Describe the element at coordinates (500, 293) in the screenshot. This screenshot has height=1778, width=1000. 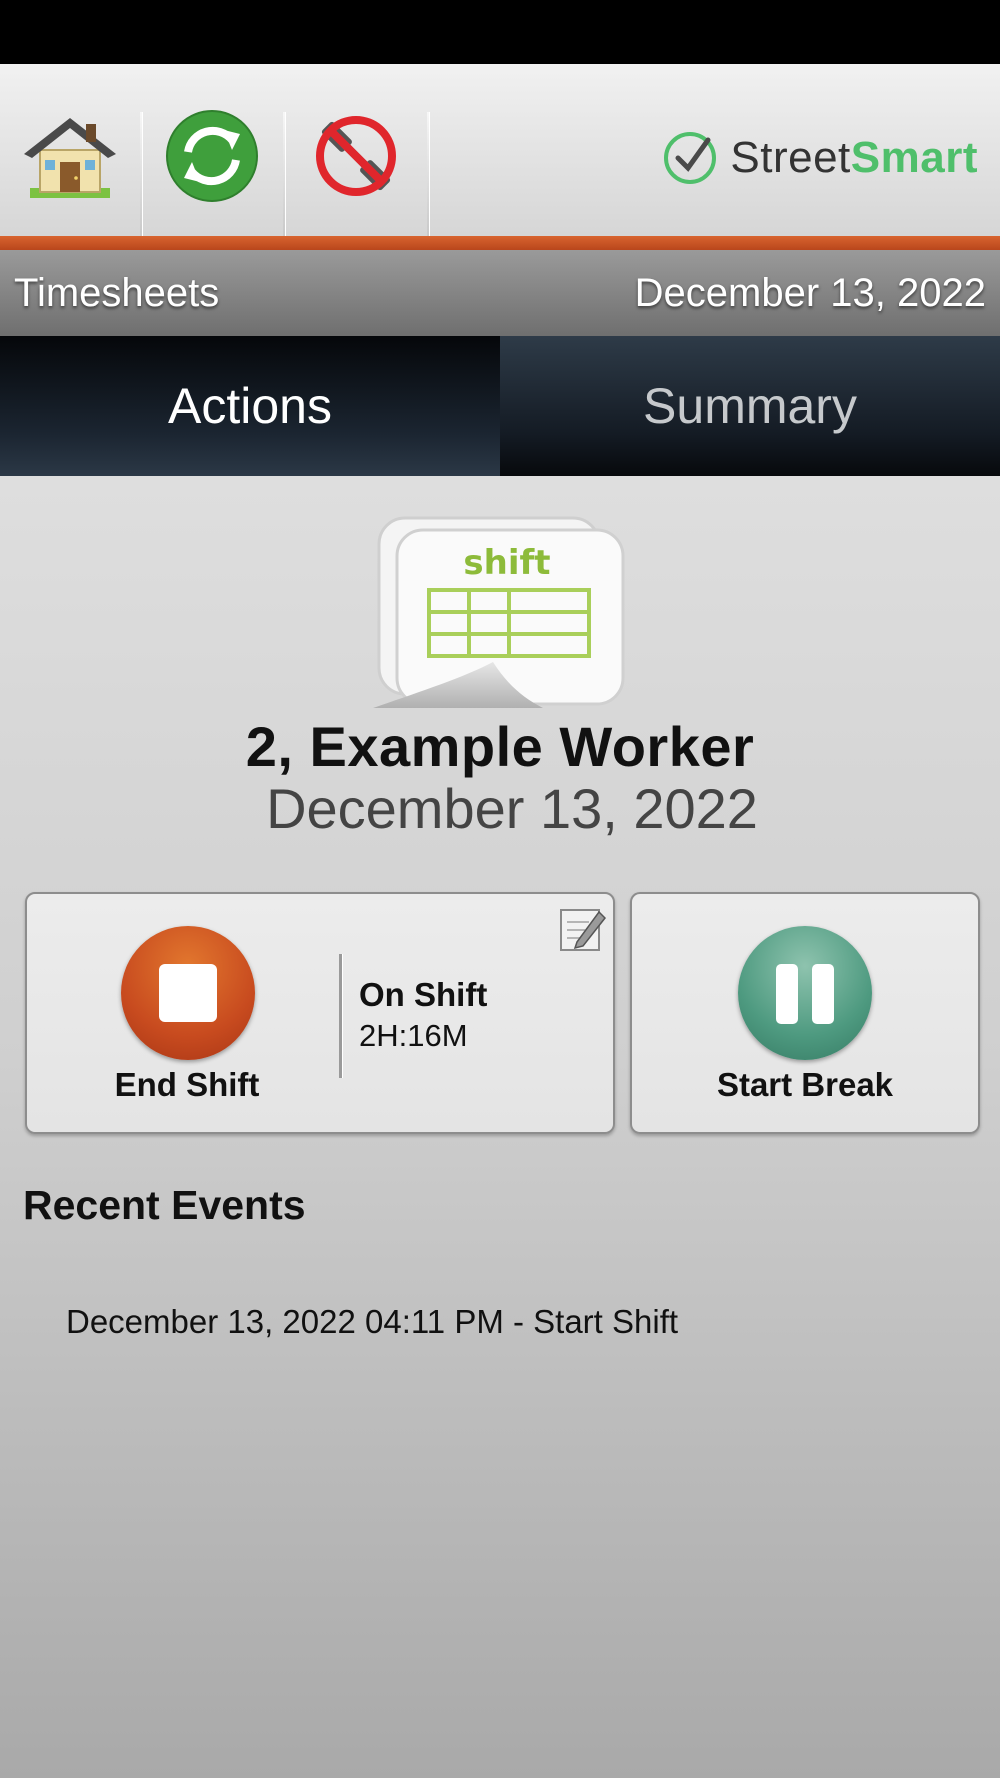
I see `title-bar: Timesheets December 13, 2022` at that location.